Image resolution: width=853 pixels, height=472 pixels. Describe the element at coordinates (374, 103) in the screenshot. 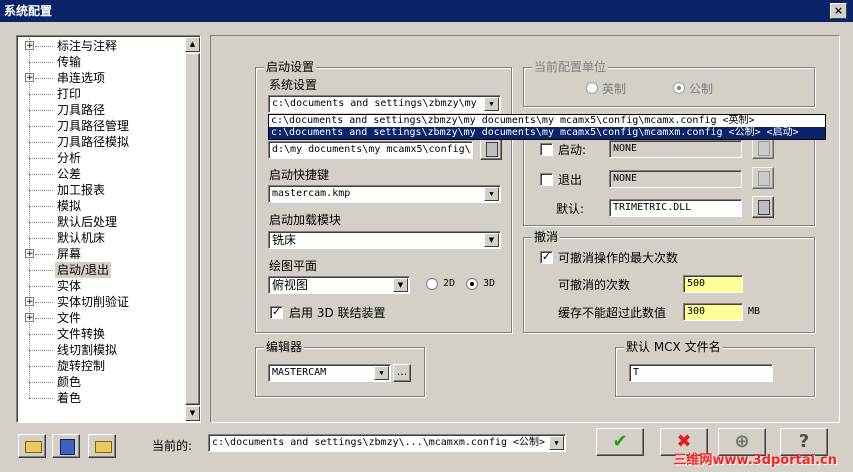

I see `sys-config-value: c:\documents and settings\zbmzy\my` at that location.